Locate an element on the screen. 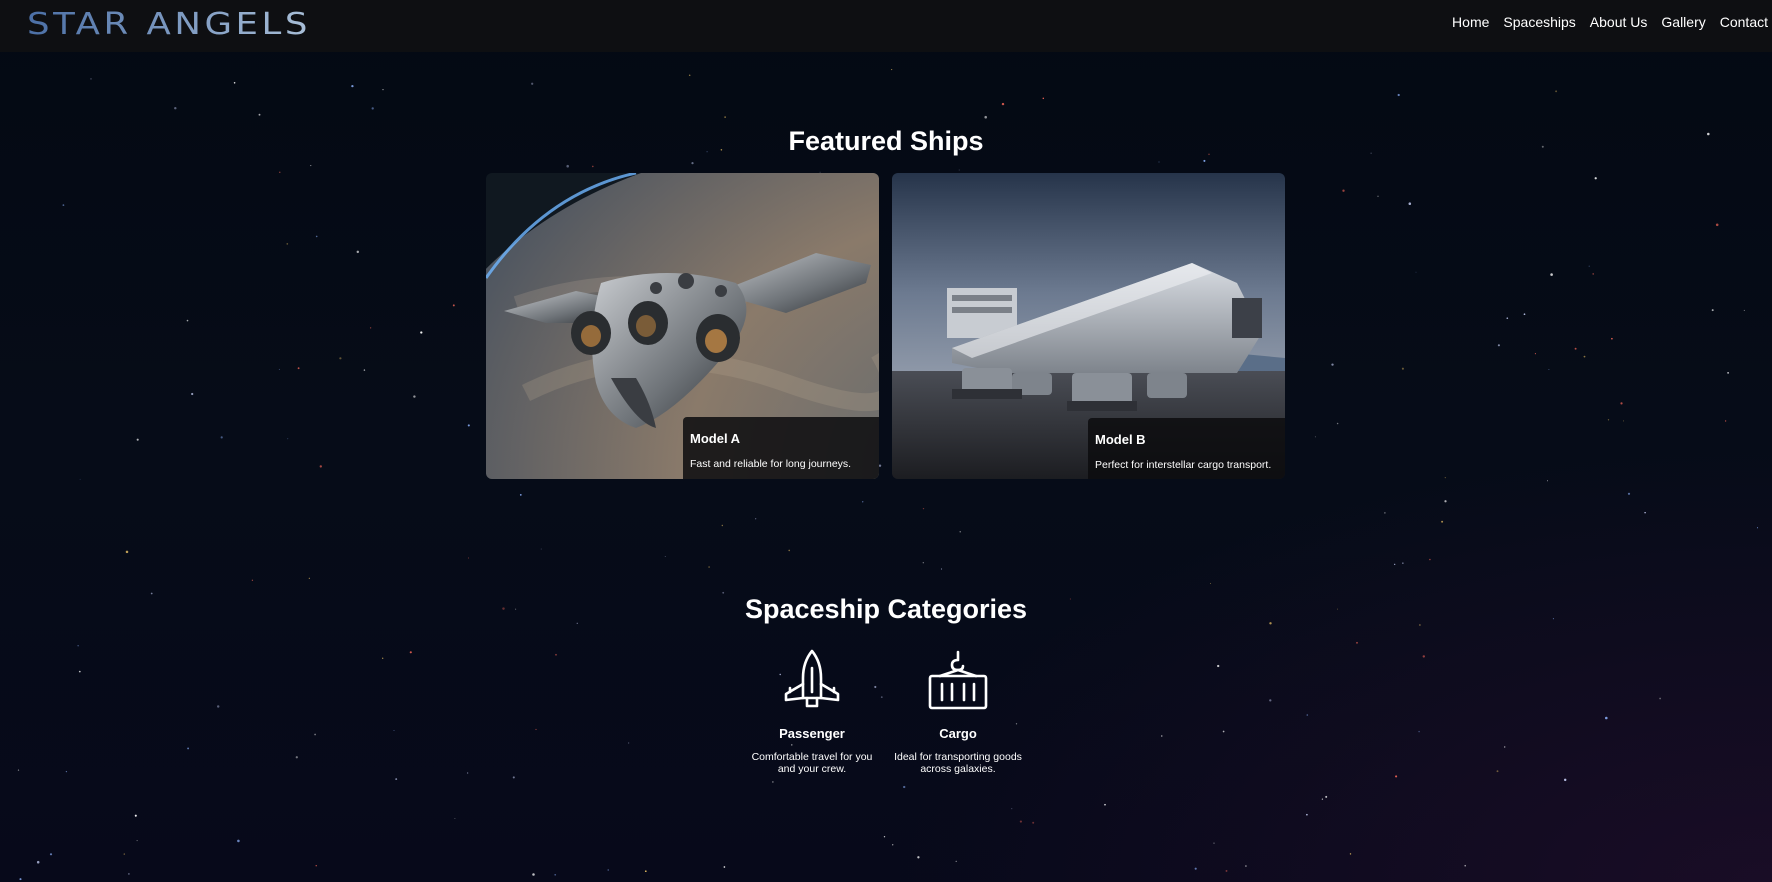 Image resolution: width=1772 pixels, height=882 pixels. nav-contact-link: Contact is located at coordinates (1744, 22).